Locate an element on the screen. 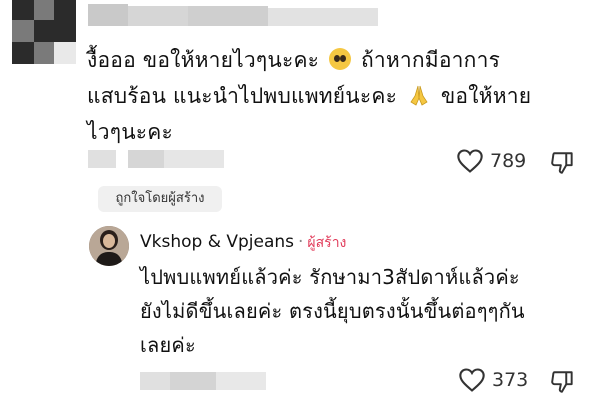 The image size is (600, 403). commenter-avatar is located at coordinates (44, 32).